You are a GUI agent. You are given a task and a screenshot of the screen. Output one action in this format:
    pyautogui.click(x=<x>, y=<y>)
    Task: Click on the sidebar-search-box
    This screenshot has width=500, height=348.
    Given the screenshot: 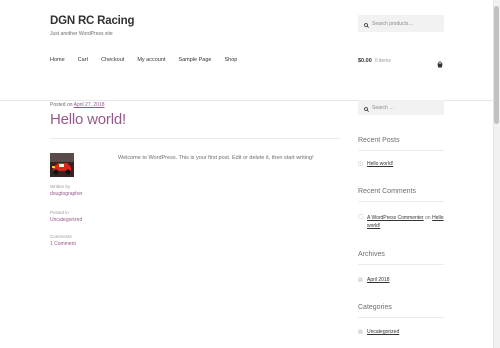 What is the action you would take?
    pyautogui.click(x=401, y=107)
    